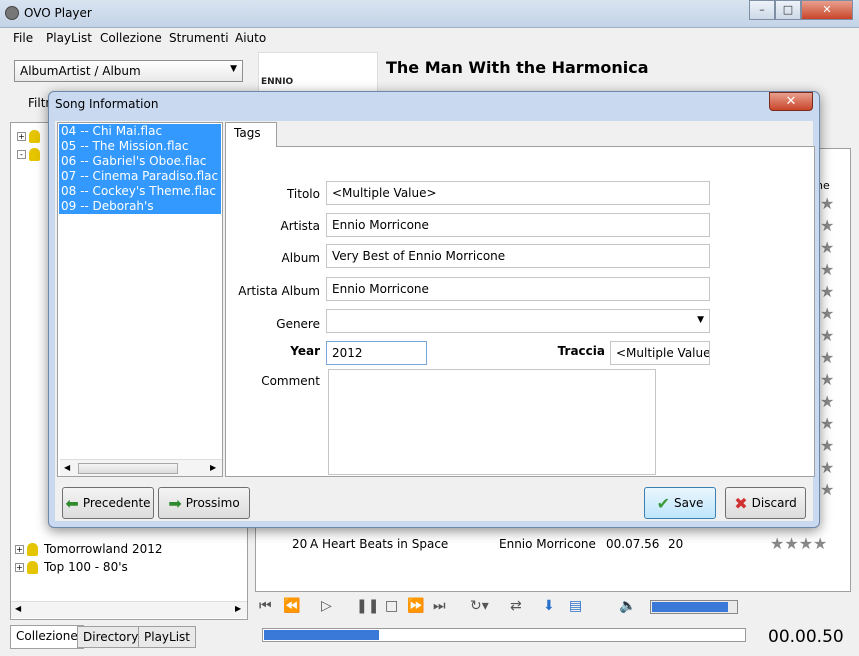  What do you see at coordinates (516, 606) in the screenshot?
I see `shuffle-icon: ⇄` at bounding box center [516, 606].